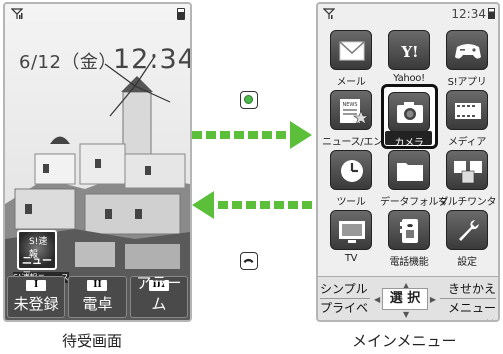 This screenshot has height=354, width=503. I want to click on menu-item-label: メール, so click(351, 82).